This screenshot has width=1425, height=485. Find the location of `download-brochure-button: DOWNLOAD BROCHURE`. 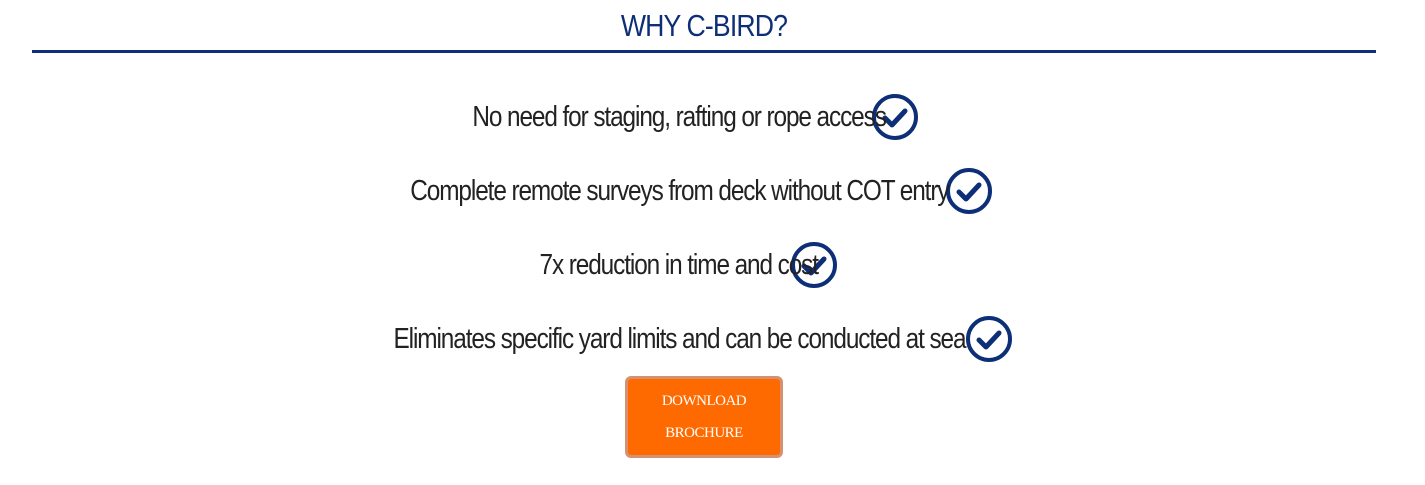

download-brochure-button: DOWNLOAD BROCHURE is located at coordinates (704, 417).